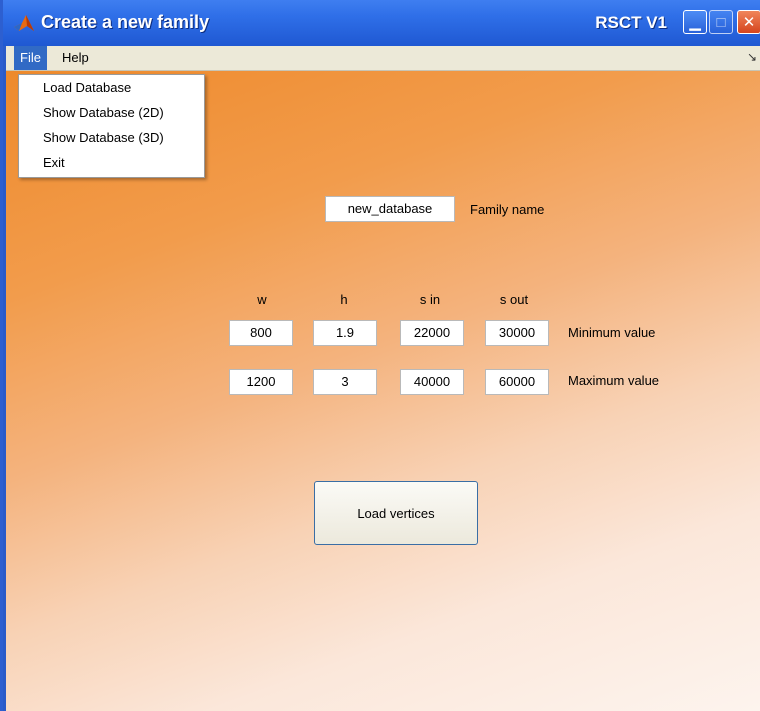  I want to click on menu-item-show-database-2d: Show Database (2D), so click(111, 112).